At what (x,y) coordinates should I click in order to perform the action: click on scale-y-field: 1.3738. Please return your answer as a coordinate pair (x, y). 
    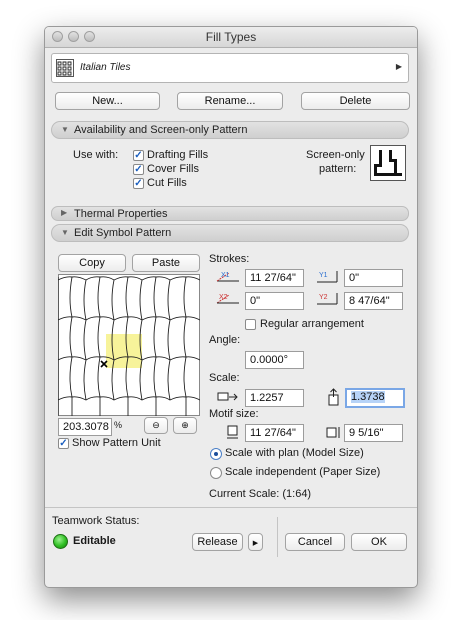
    Looking at the image, I should click on (375, 398).